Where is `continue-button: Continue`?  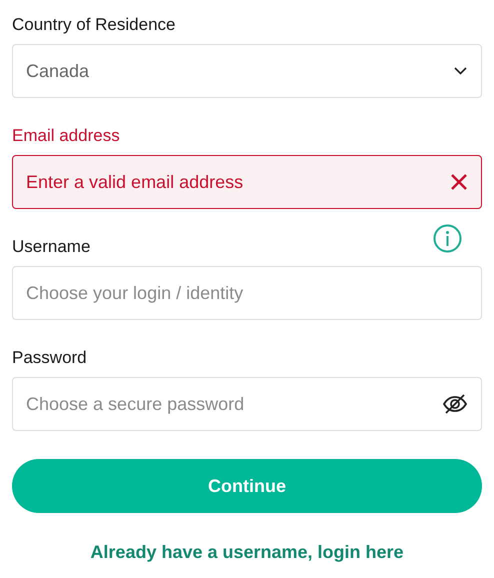 continue-button: Continue is located at coordinates (247, 486).